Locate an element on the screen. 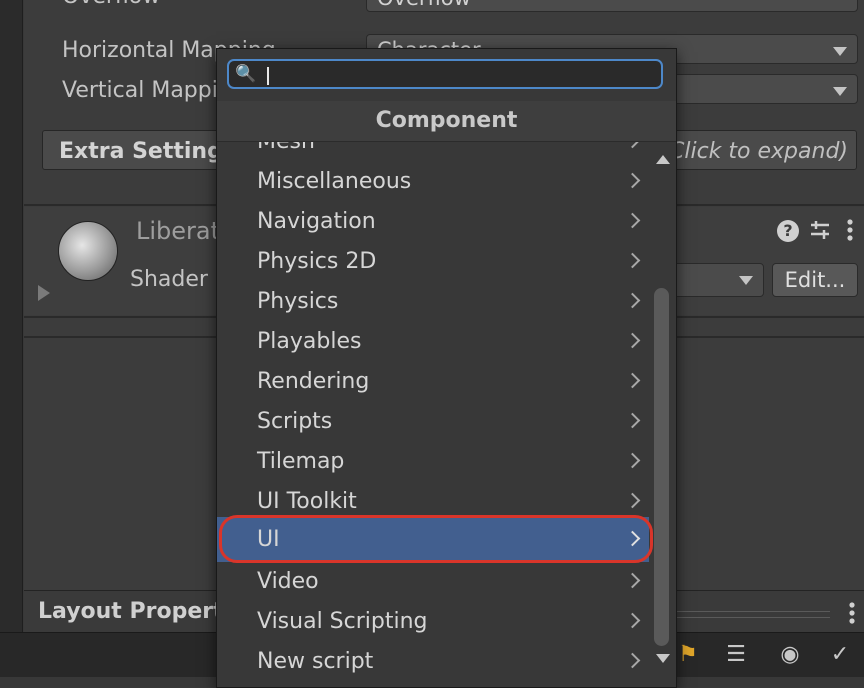  text-caret is located at coordinates (268, 76).